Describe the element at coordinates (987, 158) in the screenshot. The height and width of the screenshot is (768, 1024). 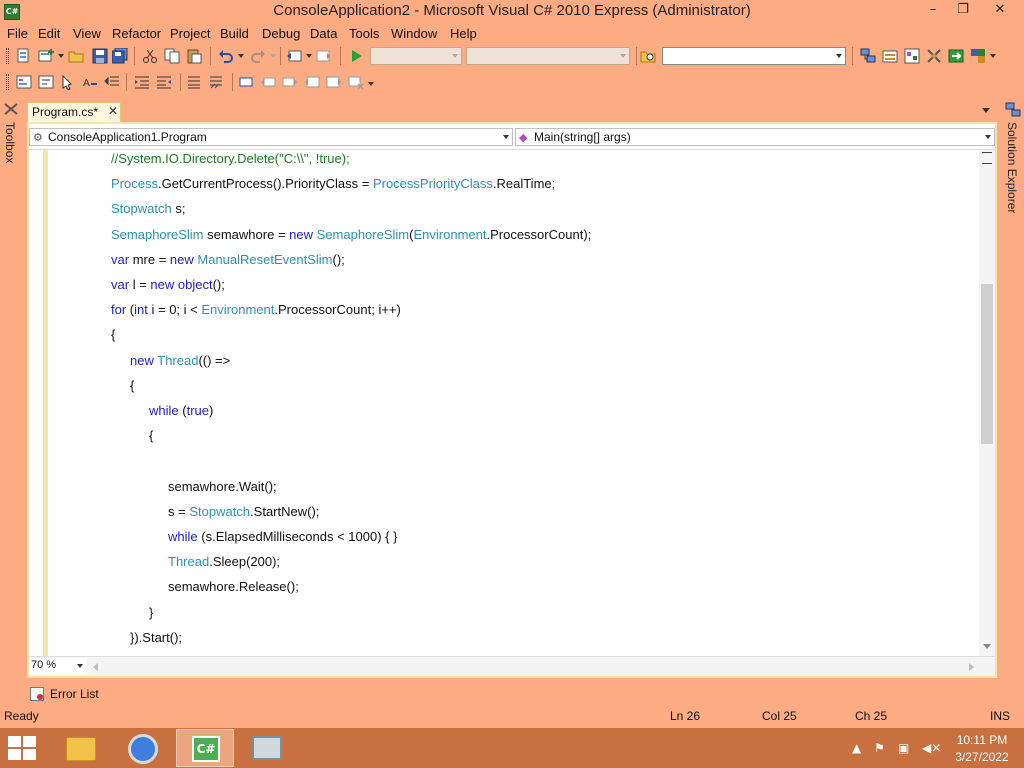
I see `splitter-handle-icon` at that location.